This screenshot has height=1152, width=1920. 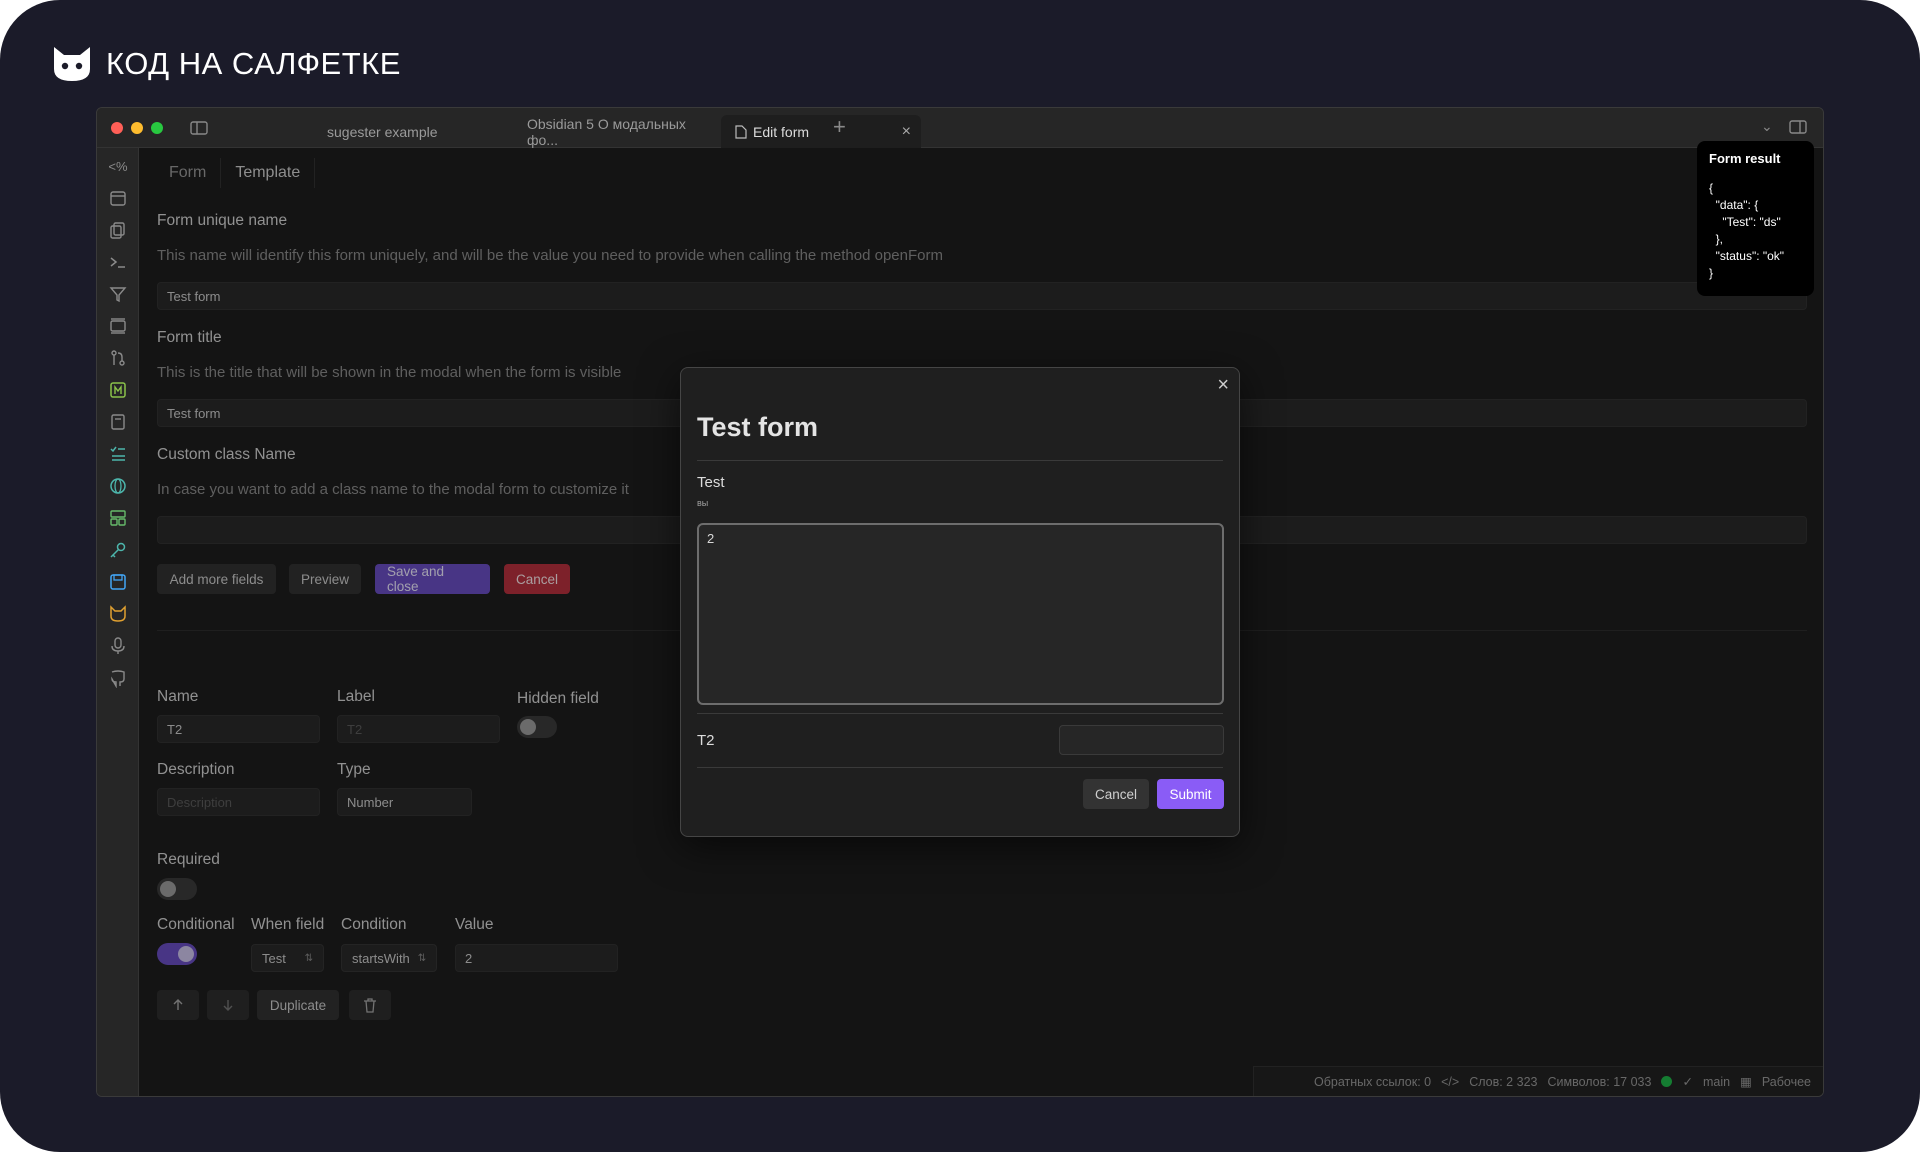 I want to click on tab-label: Edit form, so click(x=781, y=131).